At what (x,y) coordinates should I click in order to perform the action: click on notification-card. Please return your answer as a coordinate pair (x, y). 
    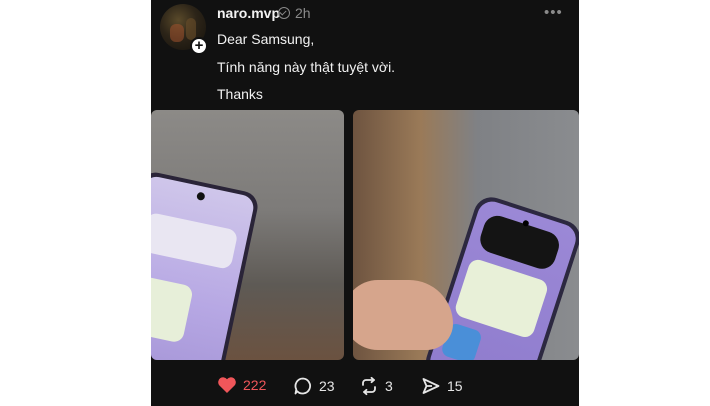
    Looking at the image, I should click on (195, 241).